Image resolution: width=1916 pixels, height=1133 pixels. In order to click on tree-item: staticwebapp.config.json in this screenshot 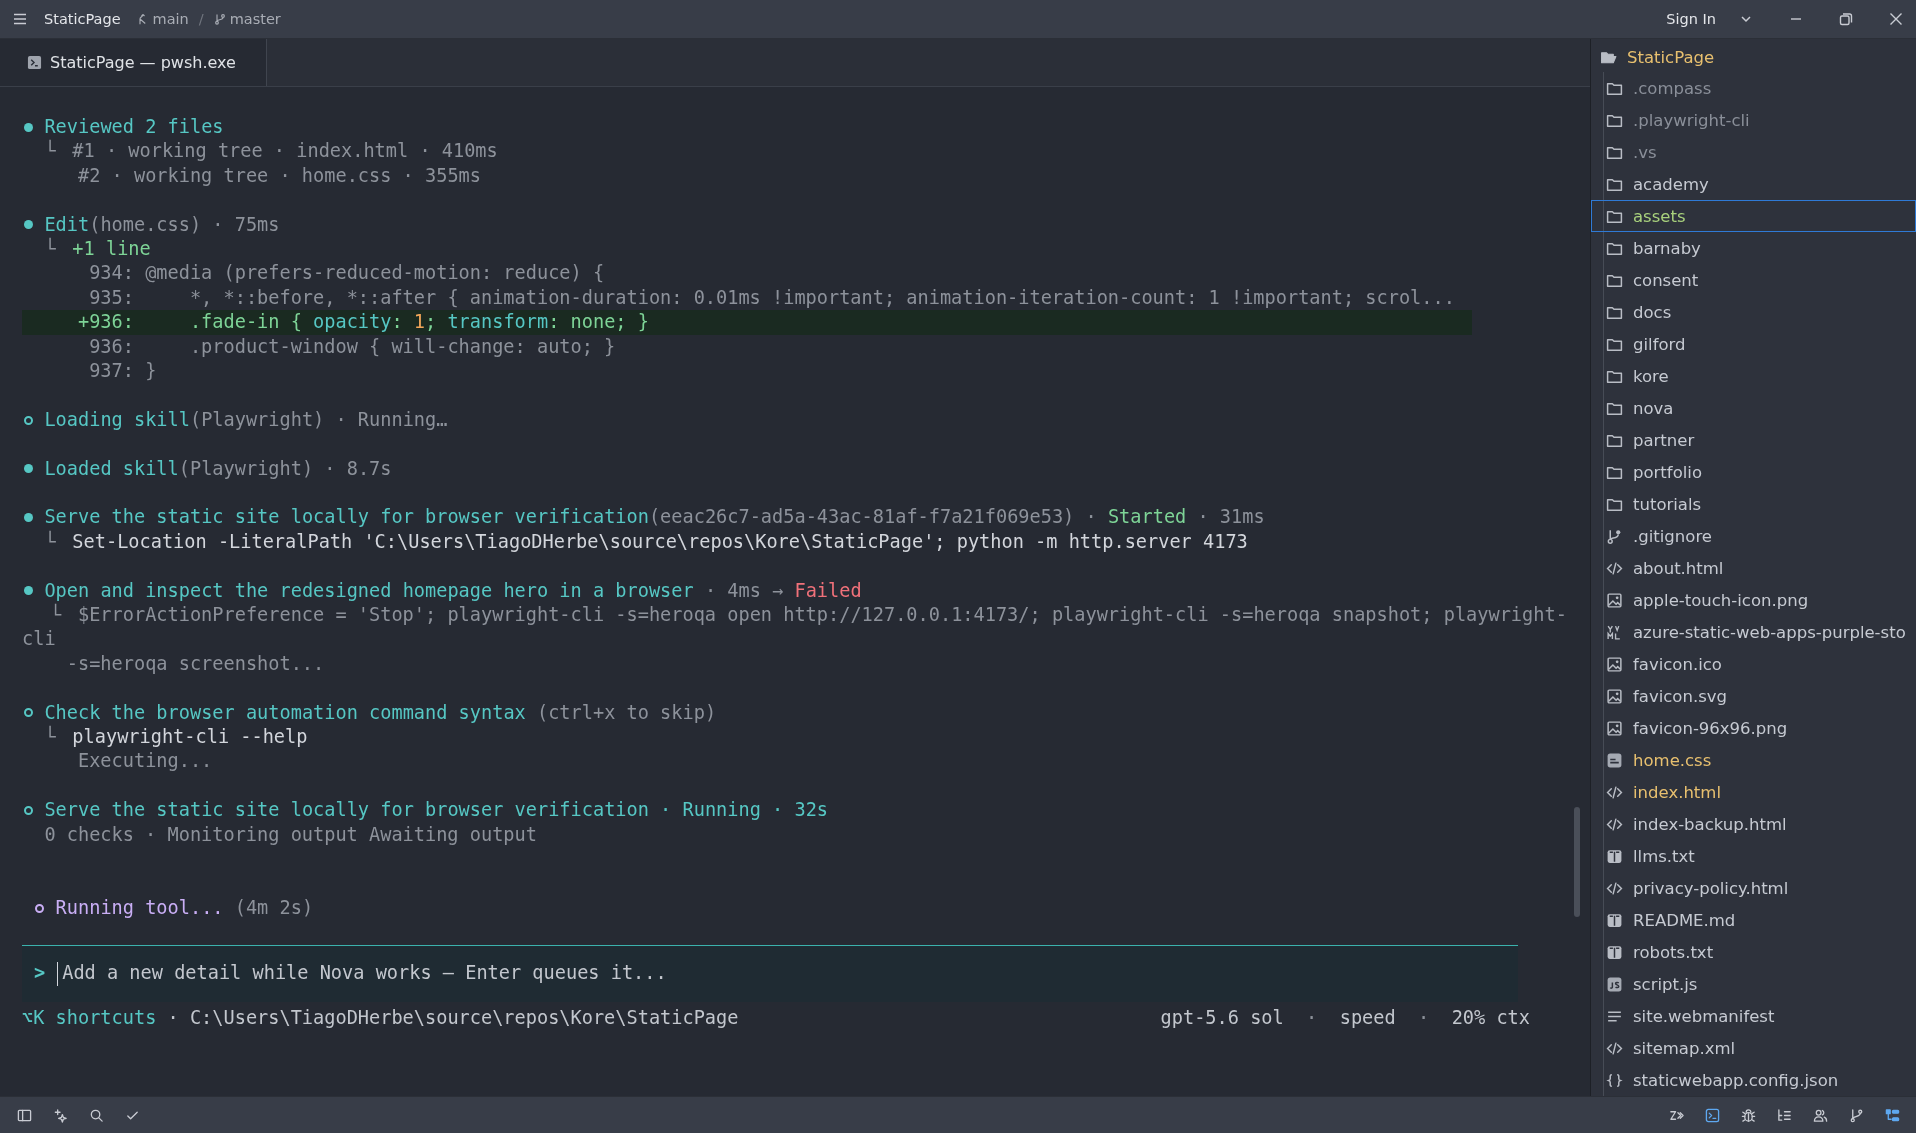, I will do `click(1753, 1080)`.